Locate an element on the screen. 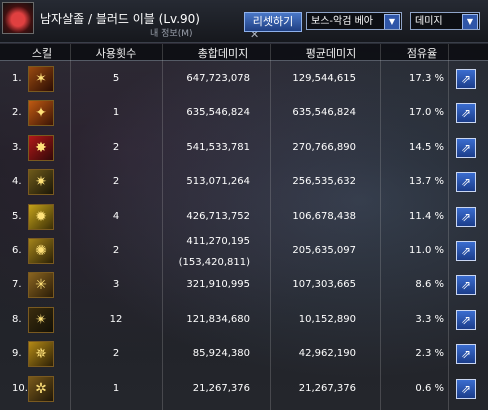 Image resolution: width=488 pixels, height=410 pixels. skill-7-icon: ✳ is located at coordinates (41, 285).